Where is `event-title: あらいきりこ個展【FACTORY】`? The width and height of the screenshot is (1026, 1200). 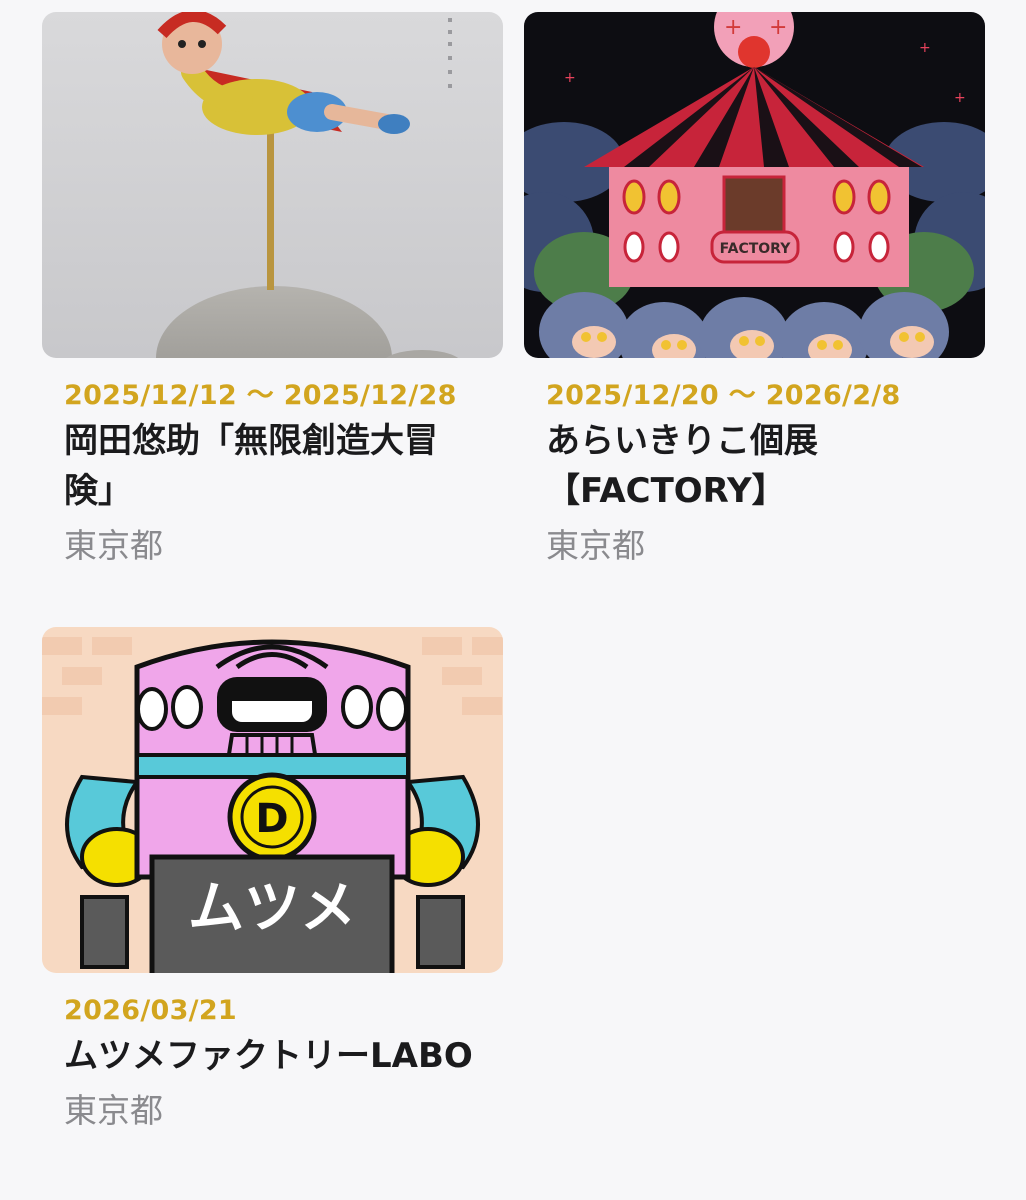 event-title: あらいきりこ個展【FACTORY】 is located at coordinates (756, 466).